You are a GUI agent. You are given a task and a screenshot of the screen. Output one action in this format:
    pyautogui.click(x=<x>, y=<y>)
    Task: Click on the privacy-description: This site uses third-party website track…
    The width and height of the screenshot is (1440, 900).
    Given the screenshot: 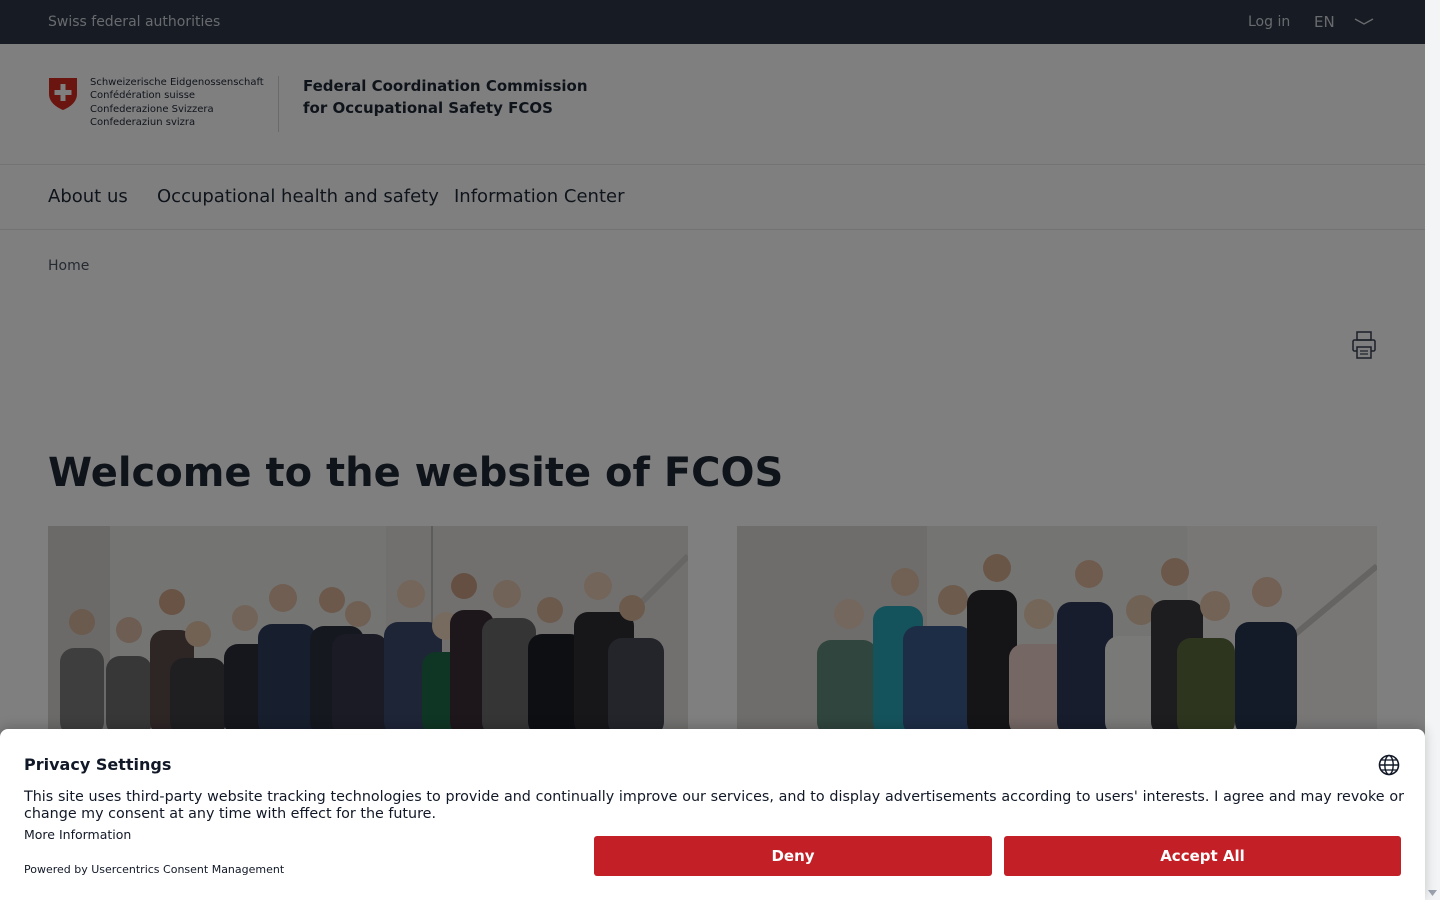 What is the action you would take?
    pyautogui.click(x=714, y=805)
    